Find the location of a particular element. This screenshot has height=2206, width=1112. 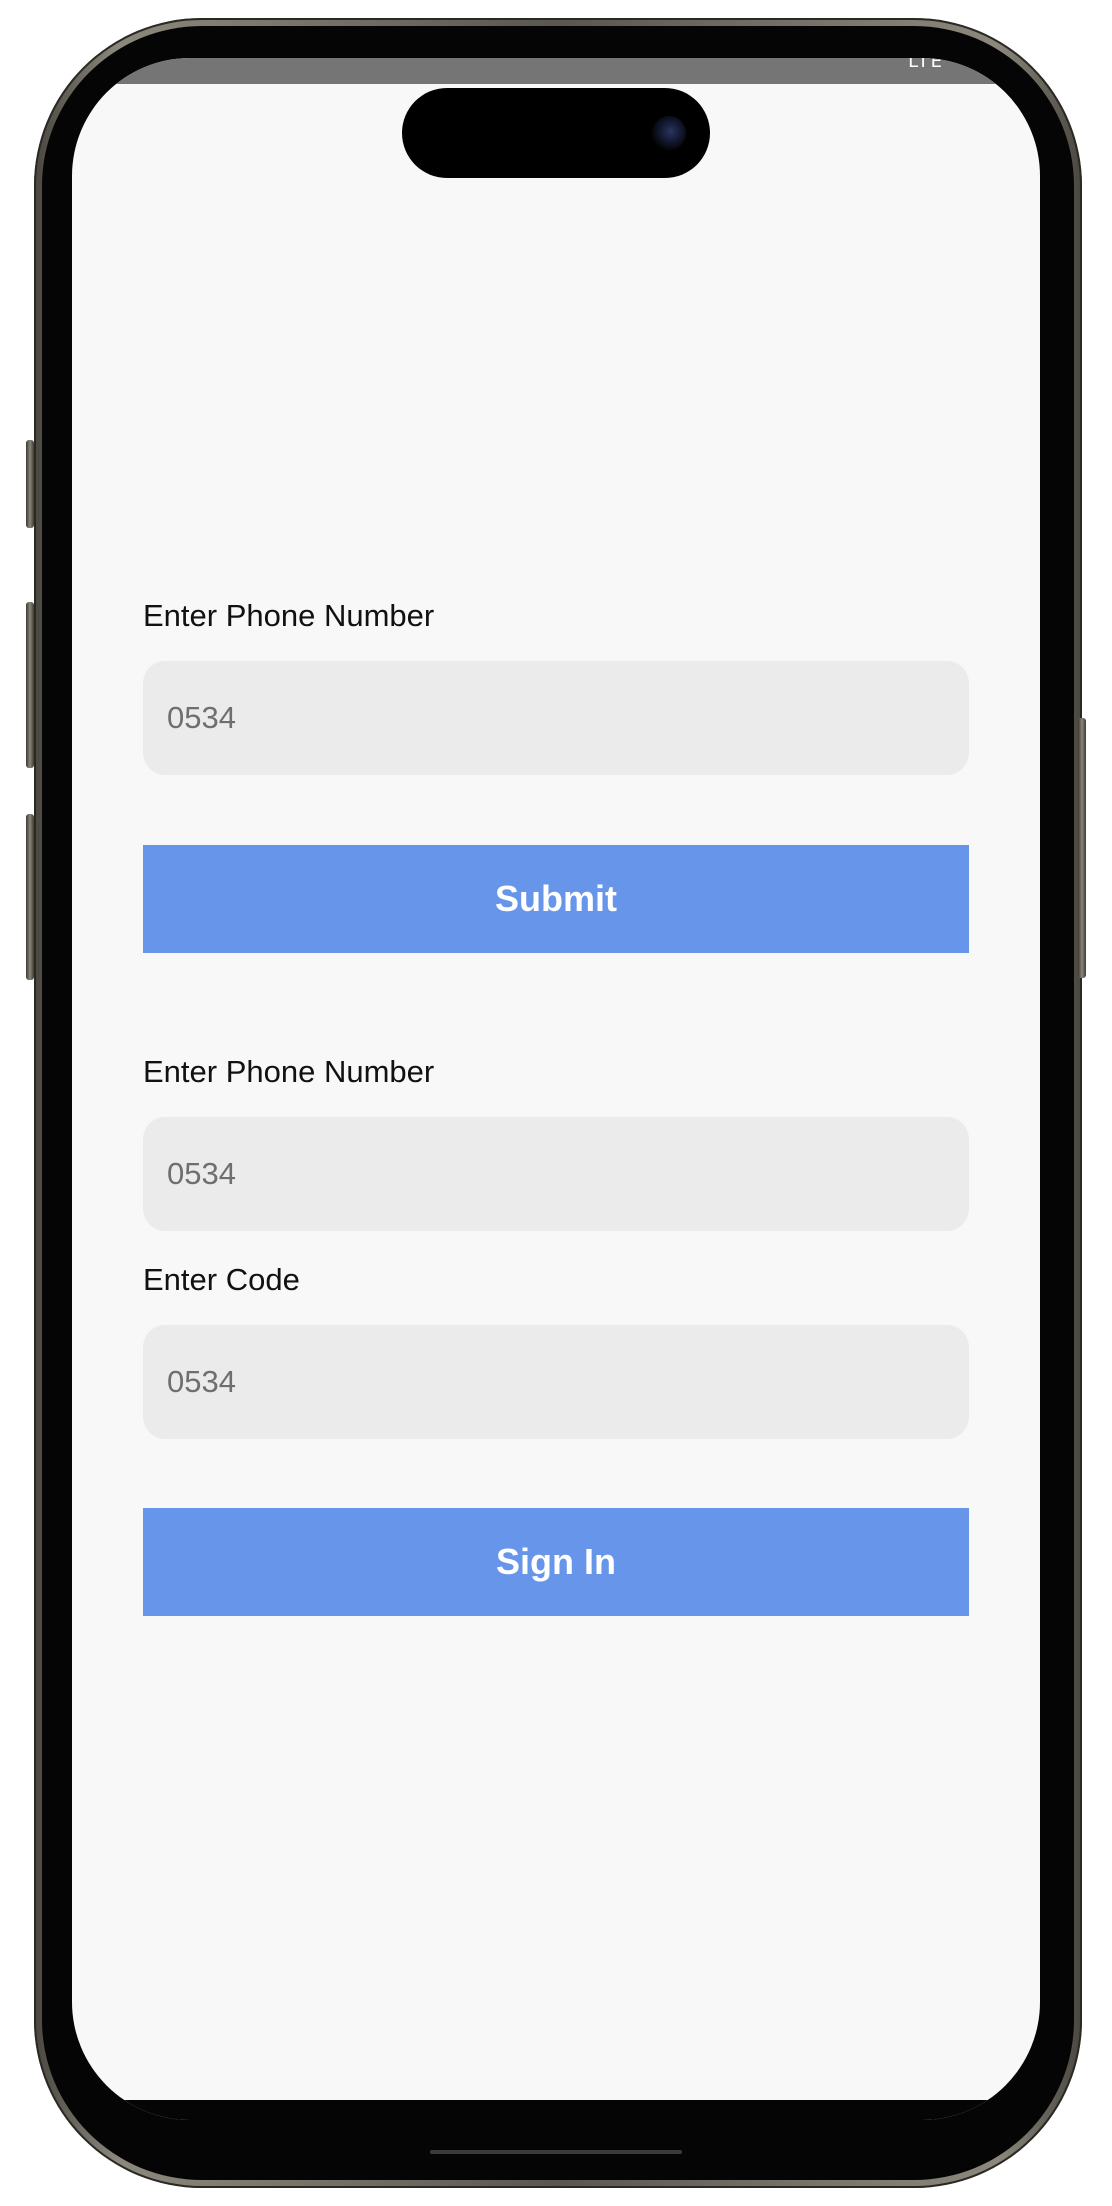

volume-up-button is located at coordinates (30, 685).